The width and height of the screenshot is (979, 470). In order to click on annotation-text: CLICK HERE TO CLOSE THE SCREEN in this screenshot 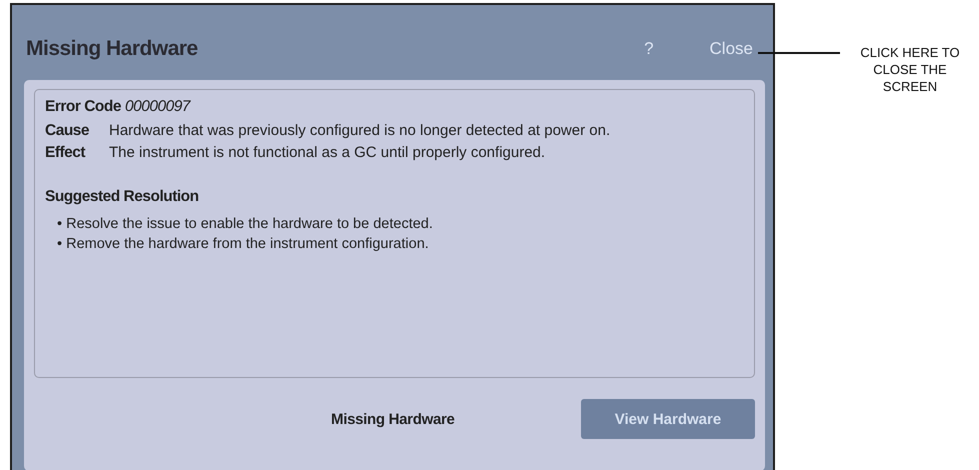, I will do `click(910, 69)`.